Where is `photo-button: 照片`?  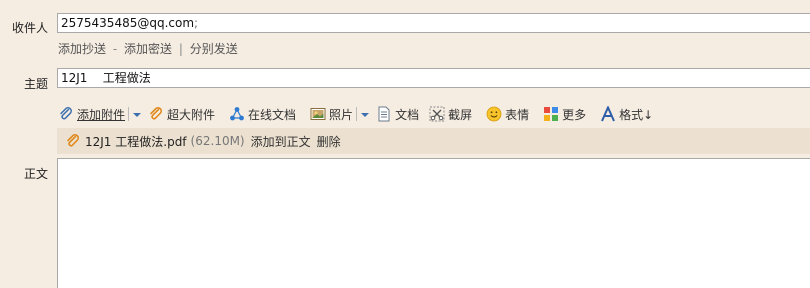 photo-button: 照片 is located at coordinates (340, 114).